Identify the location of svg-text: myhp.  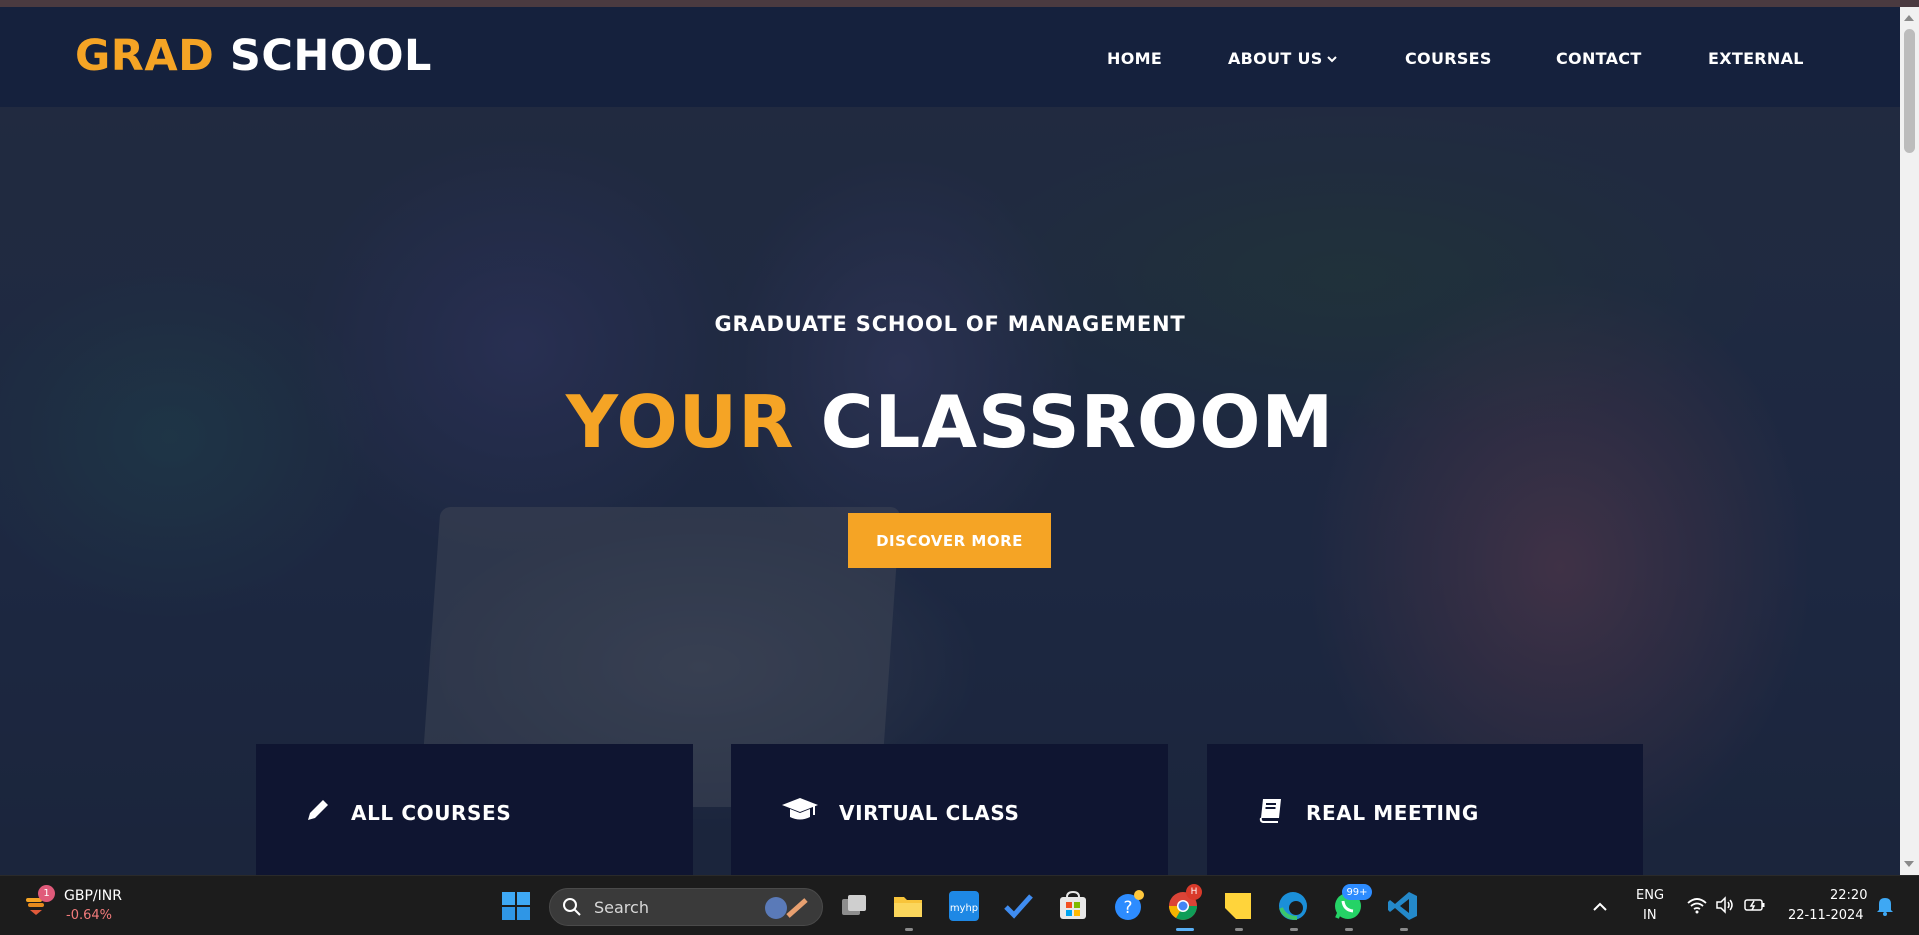
(964, 908).